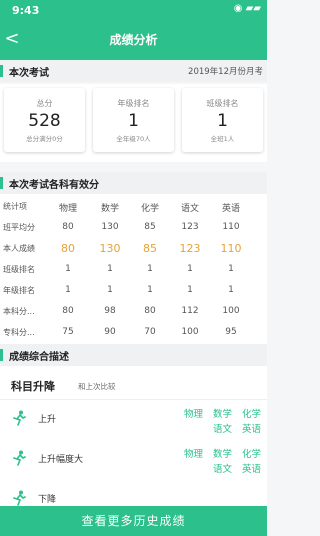 Image resolution: width=320 pixels, height=536 pixels. I want to click on header-cell: 统计项, so click(15, 206).